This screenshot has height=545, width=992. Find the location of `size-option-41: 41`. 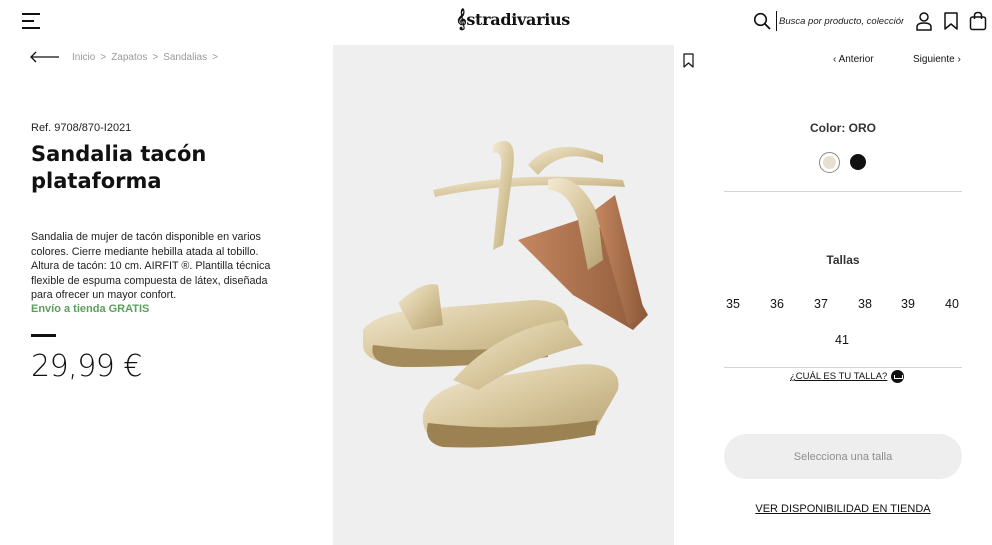

size-option-41: 41 is located at coordinates (842, 340).